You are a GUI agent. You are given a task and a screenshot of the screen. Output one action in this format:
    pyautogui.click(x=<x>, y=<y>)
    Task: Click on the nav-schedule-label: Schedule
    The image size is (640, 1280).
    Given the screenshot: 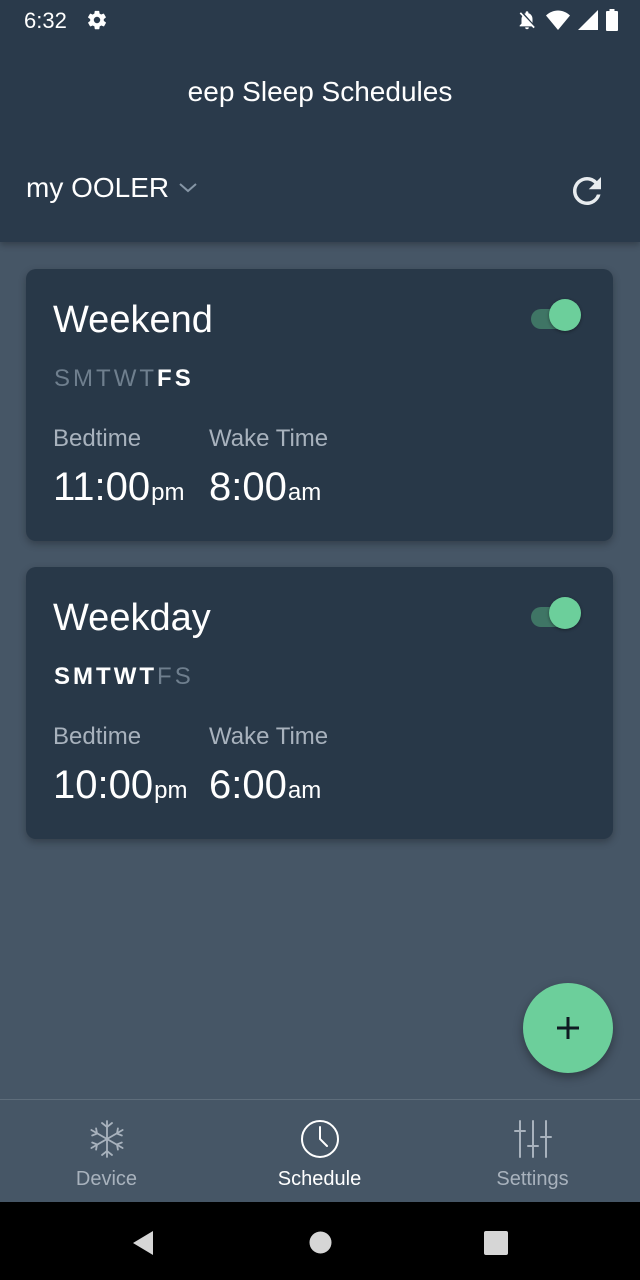 What is the action you would take?
    pyautogui.click(x=319, y=1179)
    